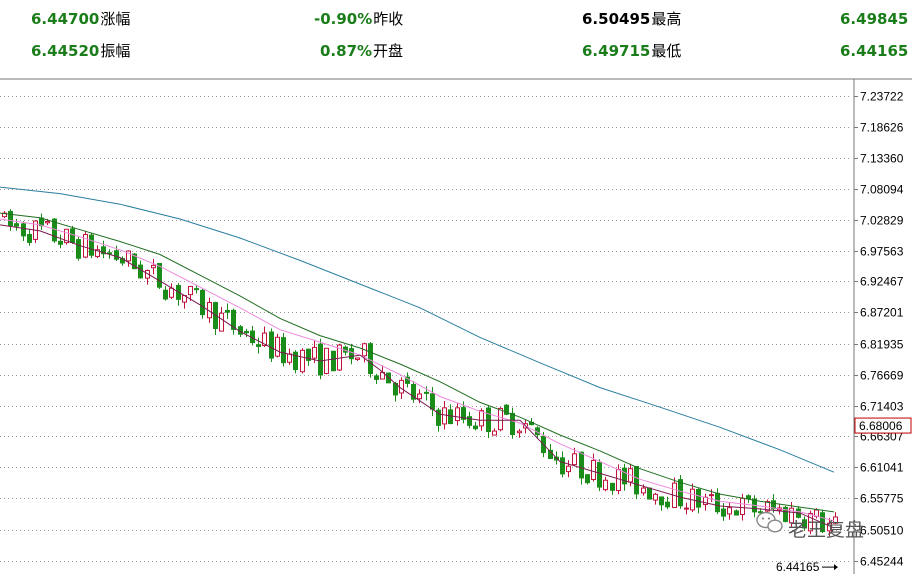  I want to click on quote-value: 6.50495, so click(616, 19).